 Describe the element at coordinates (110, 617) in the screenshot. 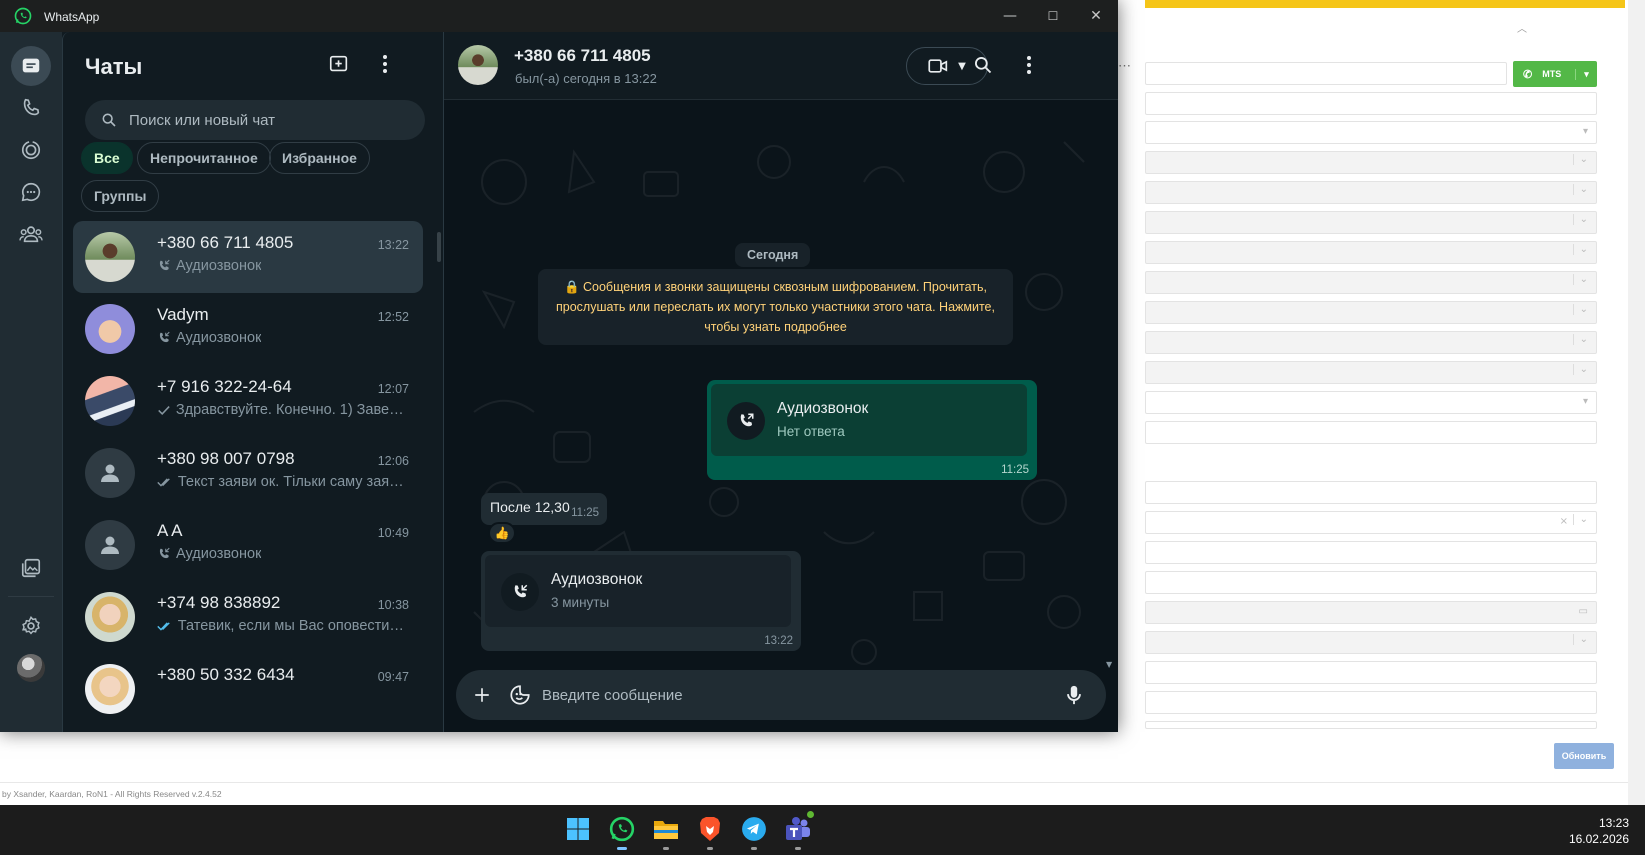

I see `avatar` at that location.